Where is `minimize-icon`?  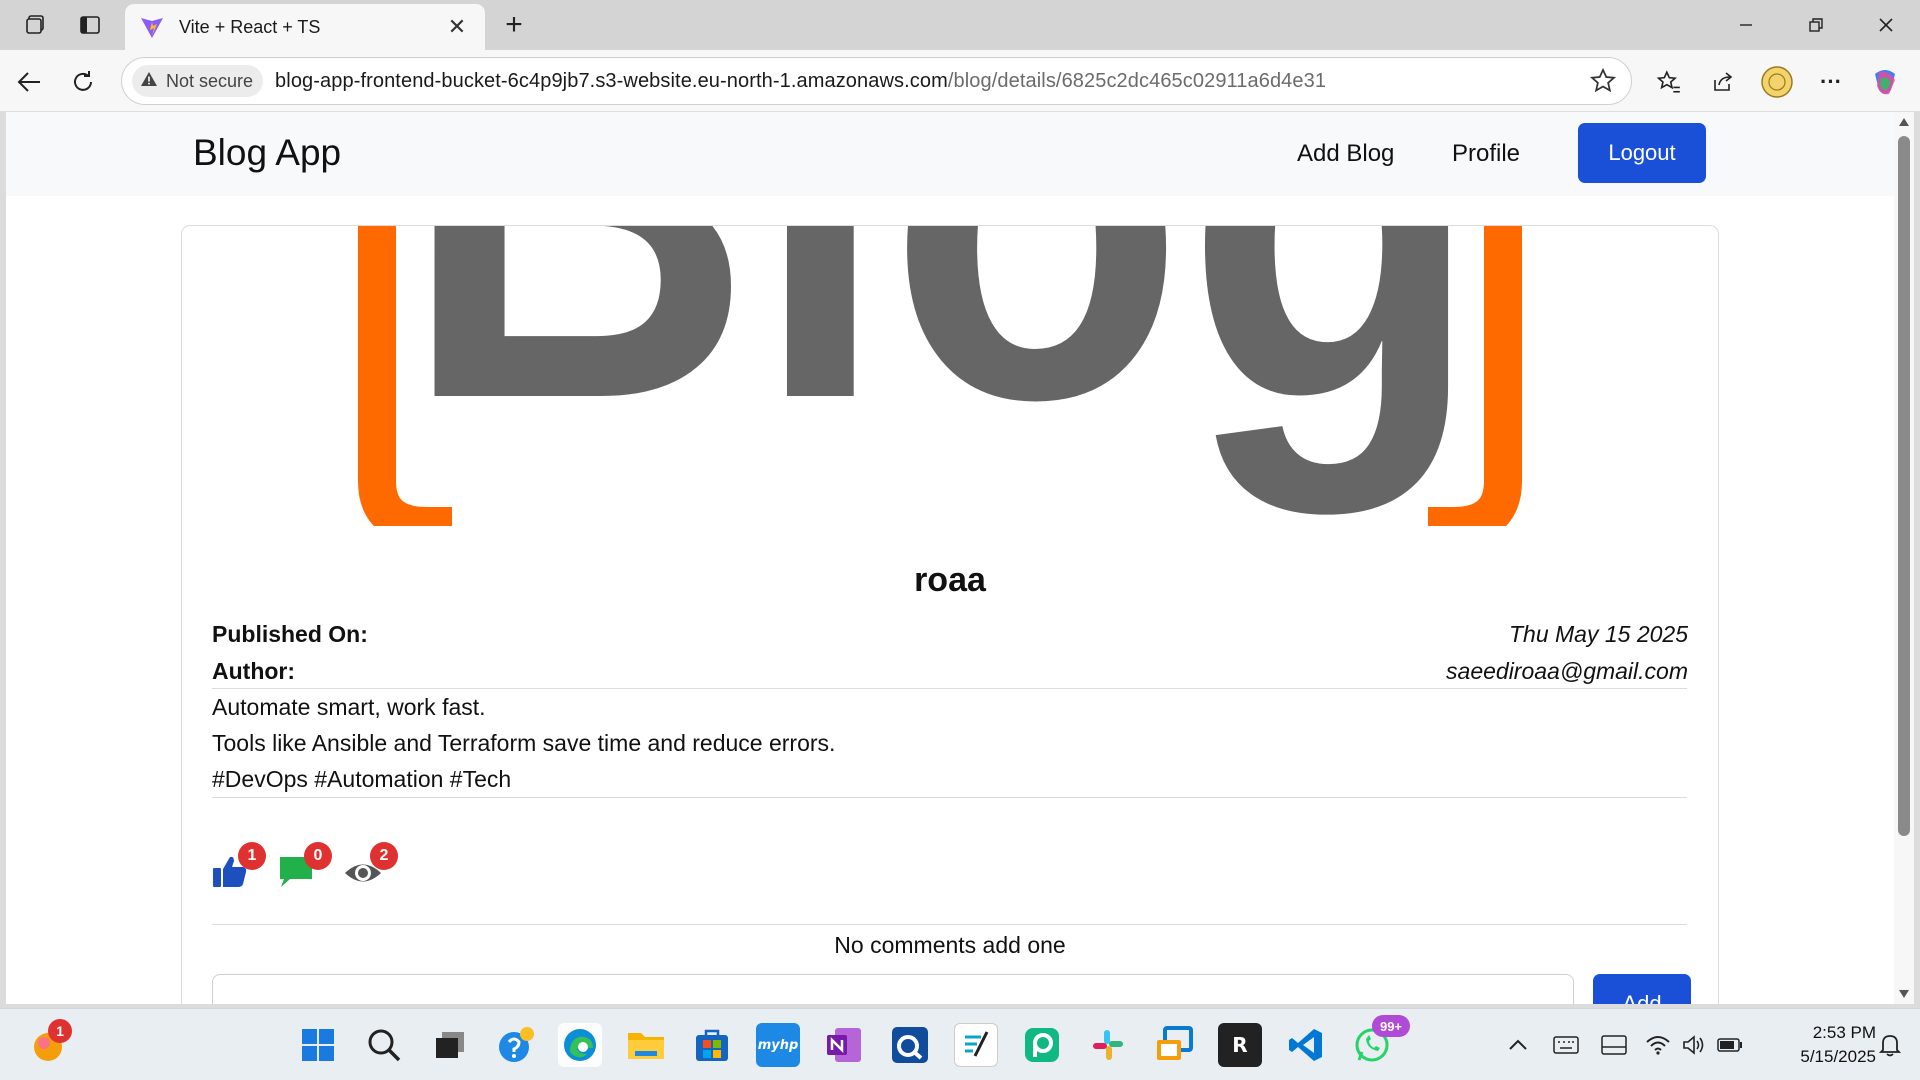
minimize-icon is located at coordinates (1746, 25).